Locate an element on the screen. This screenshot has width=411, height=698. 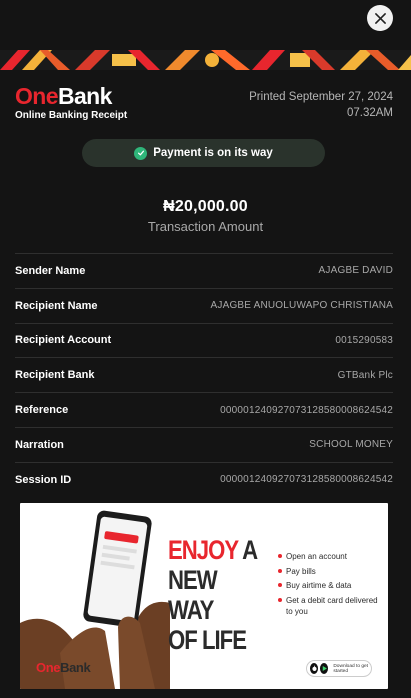
promo-feature-item: Open an account is located at coordinates (331, 556).